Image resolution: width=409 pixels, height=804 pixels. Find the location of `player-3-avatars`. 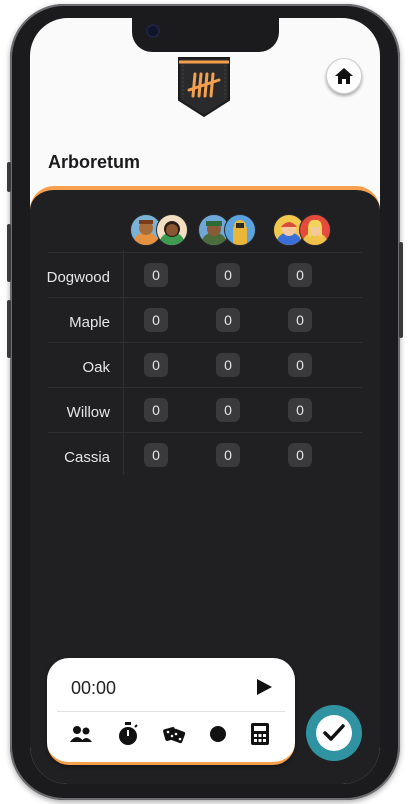

player-3-avatars is located at coordinates (303, 231).